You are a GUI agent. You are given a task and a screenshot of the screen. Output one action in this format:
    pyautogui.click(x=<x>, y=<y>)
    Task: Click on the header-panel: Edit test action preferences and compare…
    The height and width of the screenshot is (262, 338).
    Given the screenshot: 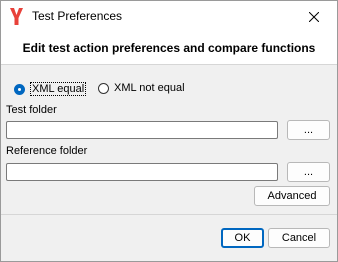 What is the action you would take?
    pyautogui.click(x=169, y=48)
    